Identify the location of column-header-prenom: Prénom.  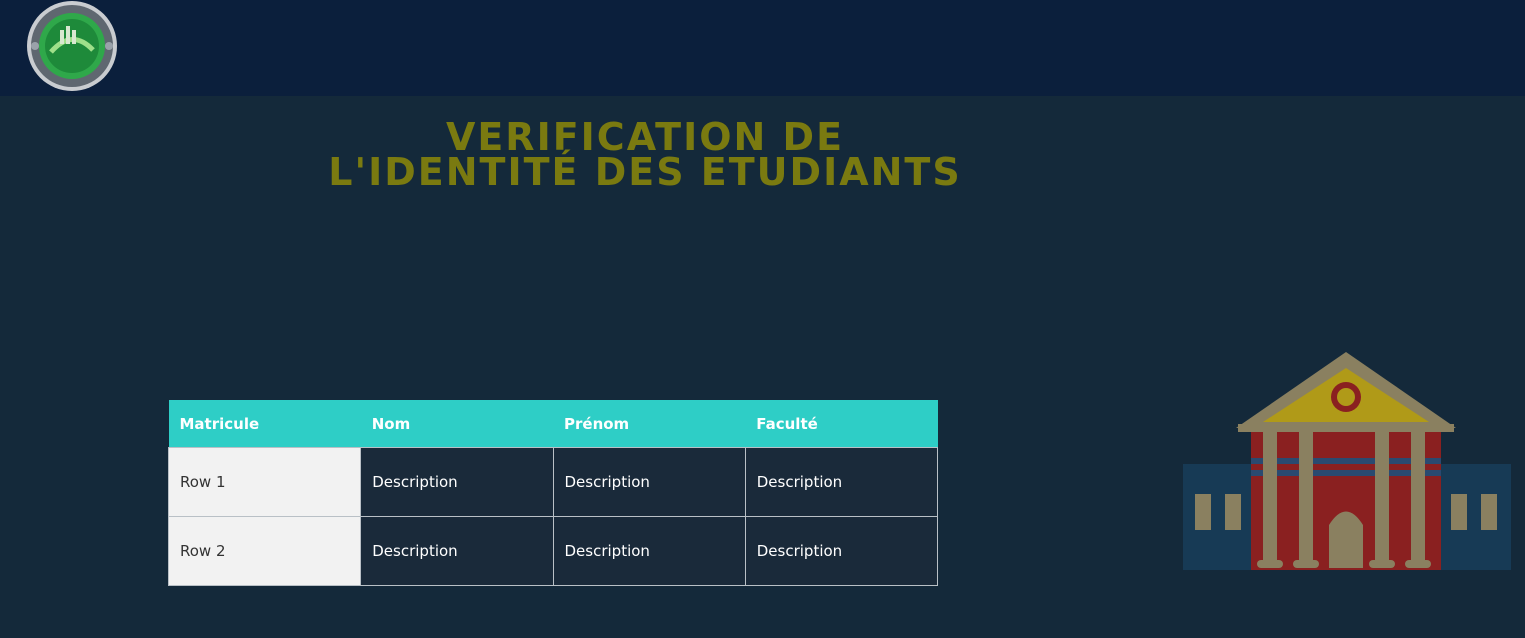
(649, 424).